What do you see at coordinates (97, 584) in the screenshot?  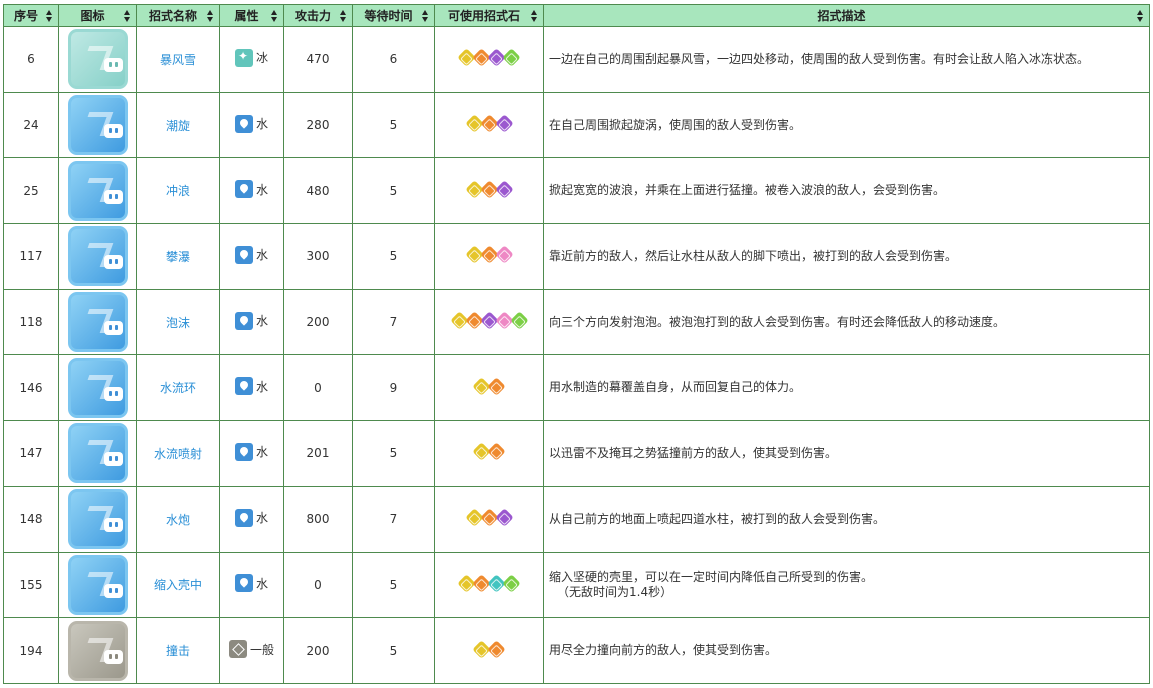 I see `withdraw-icon` at bounding box center [97, 584].